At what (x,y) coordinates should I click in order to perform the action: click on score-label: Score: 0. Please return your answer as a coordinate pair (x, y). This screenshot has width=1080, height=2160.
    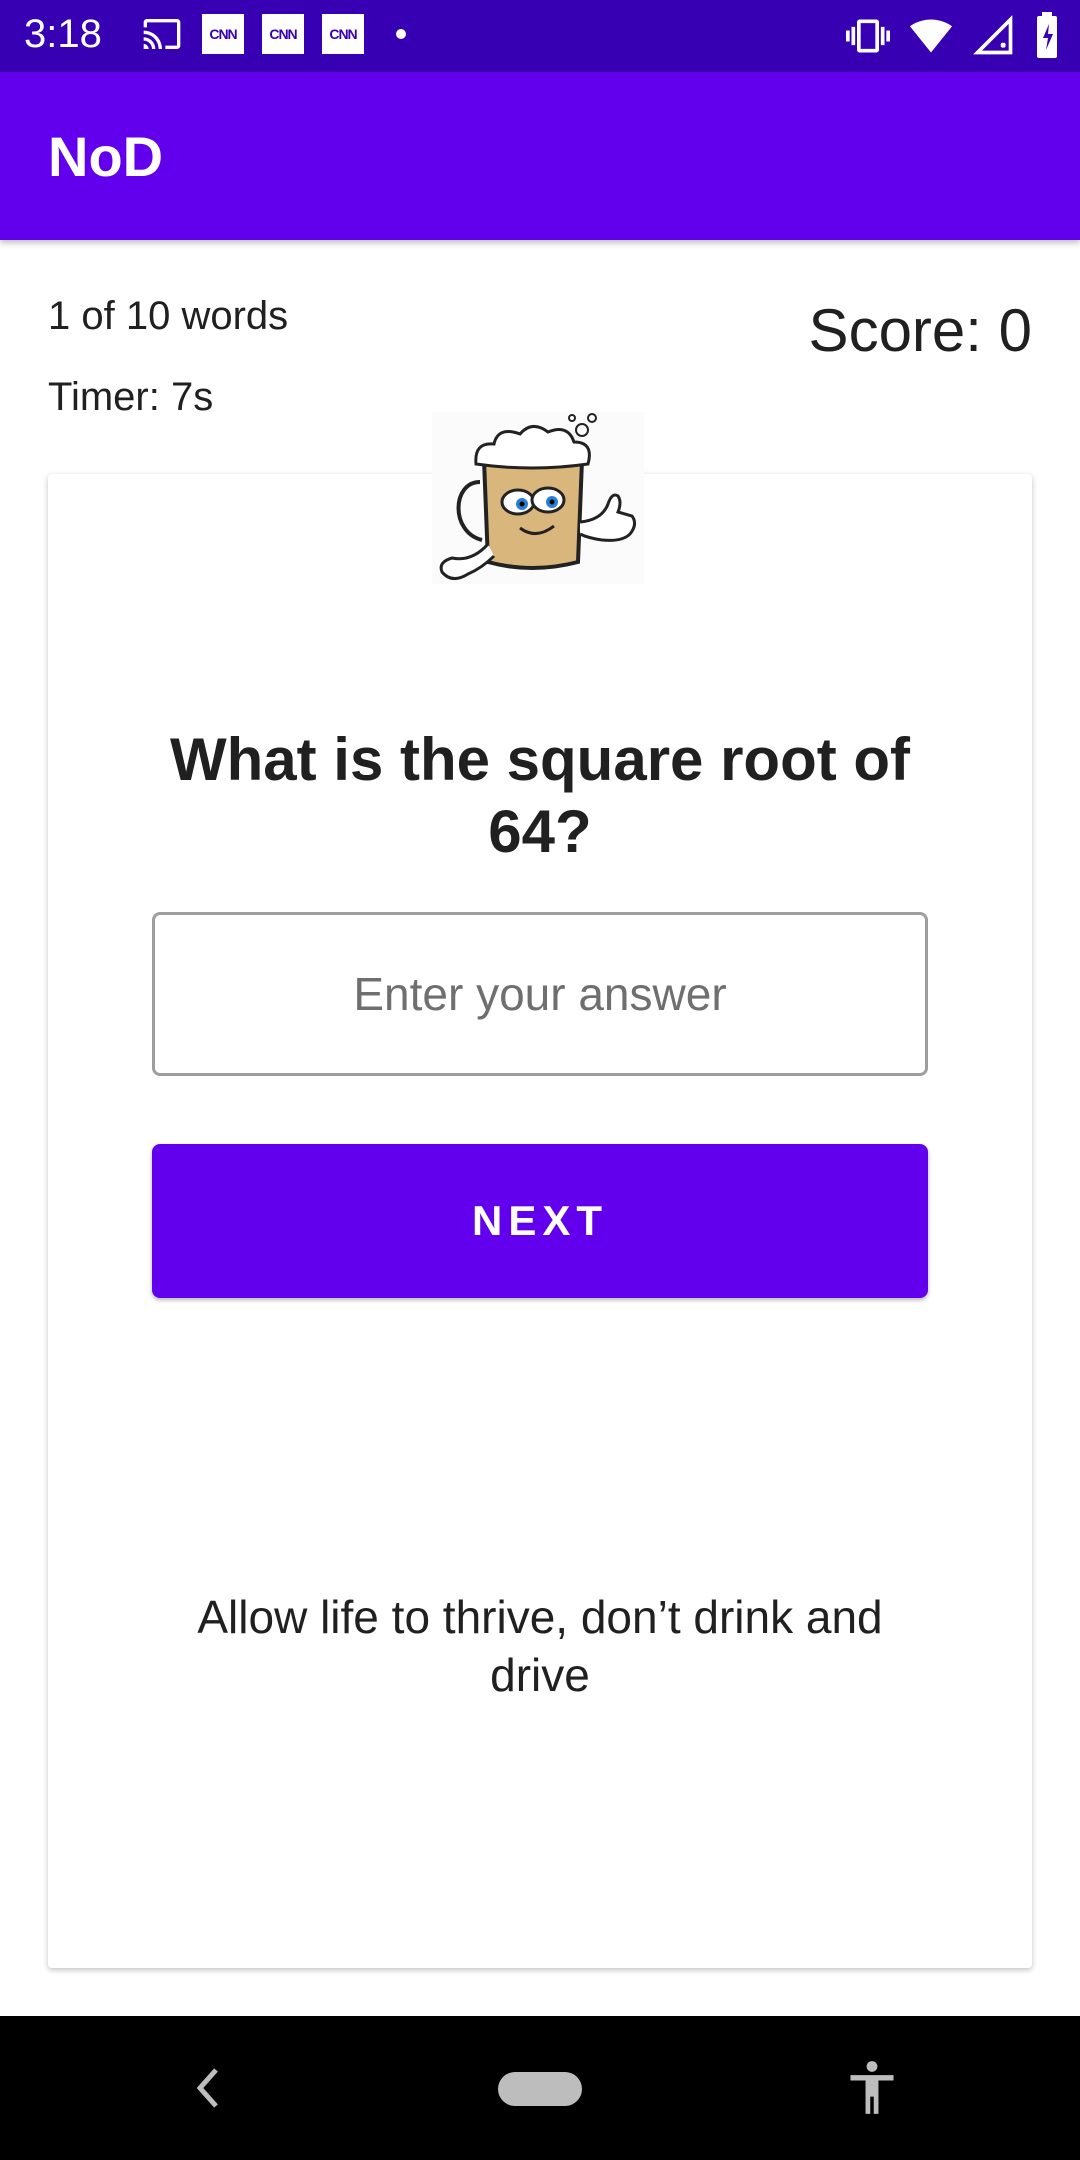
    Looking at the image, I should click on (920, 330).